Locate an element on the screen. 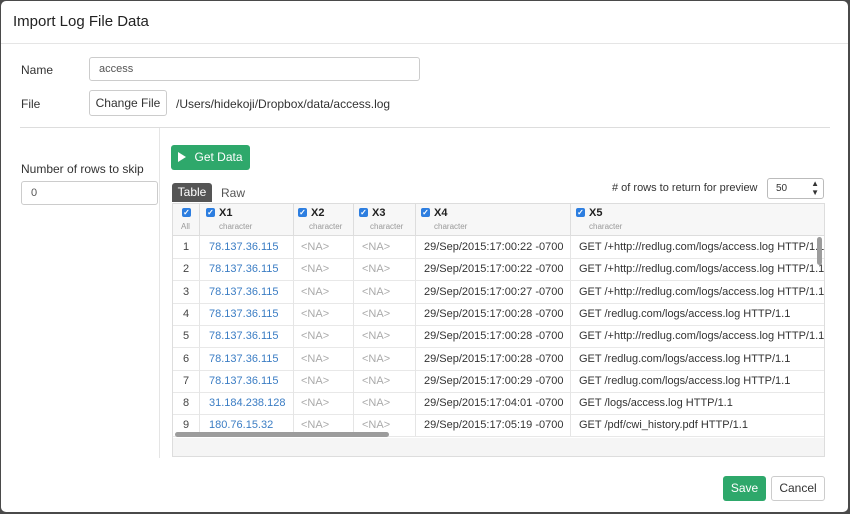  row-index: 8 is located at coordinates (186, 403).